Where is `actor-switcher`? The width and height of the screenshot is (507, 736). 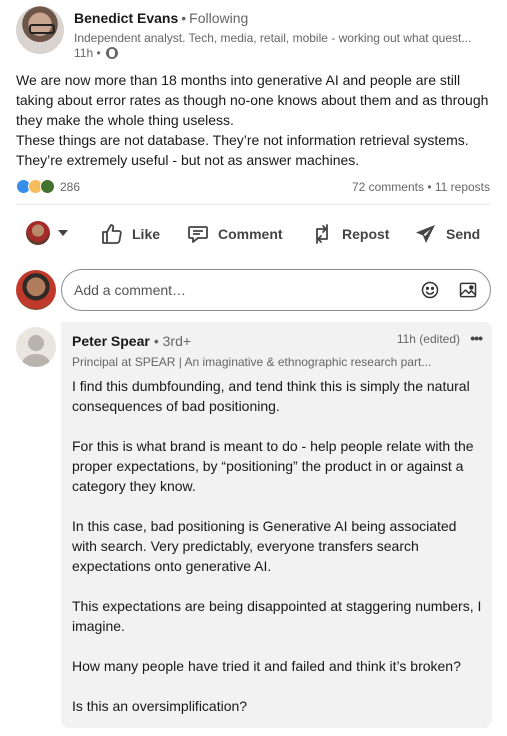 actor-switcher is located at coordinates (47, 233).